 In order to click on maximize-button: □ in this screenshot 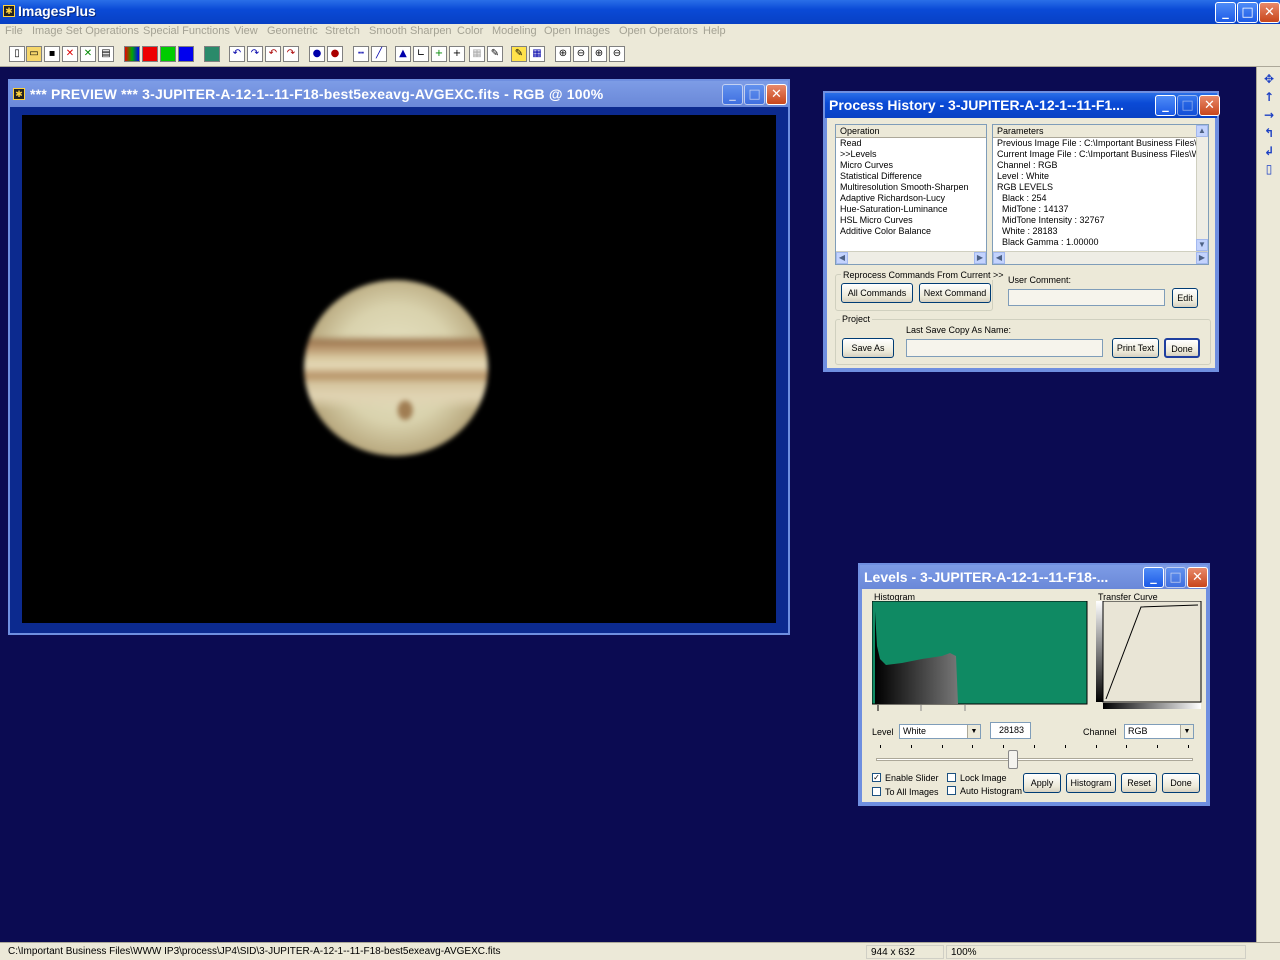, I will do `click(1247, 12)`.